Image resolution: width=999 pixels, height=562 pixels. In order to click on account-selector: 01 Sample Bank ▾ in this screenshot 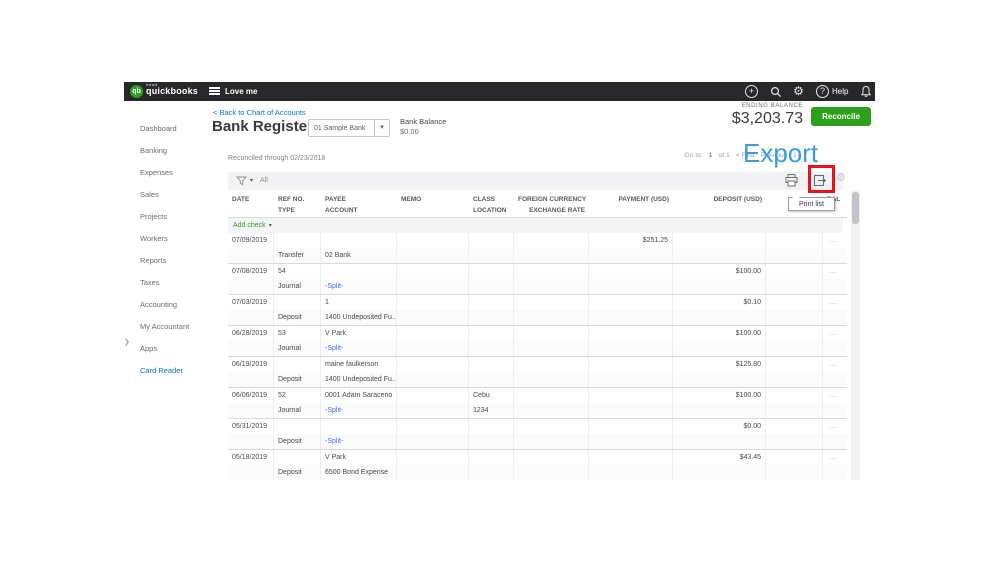, I will do `click(349, 128)`.